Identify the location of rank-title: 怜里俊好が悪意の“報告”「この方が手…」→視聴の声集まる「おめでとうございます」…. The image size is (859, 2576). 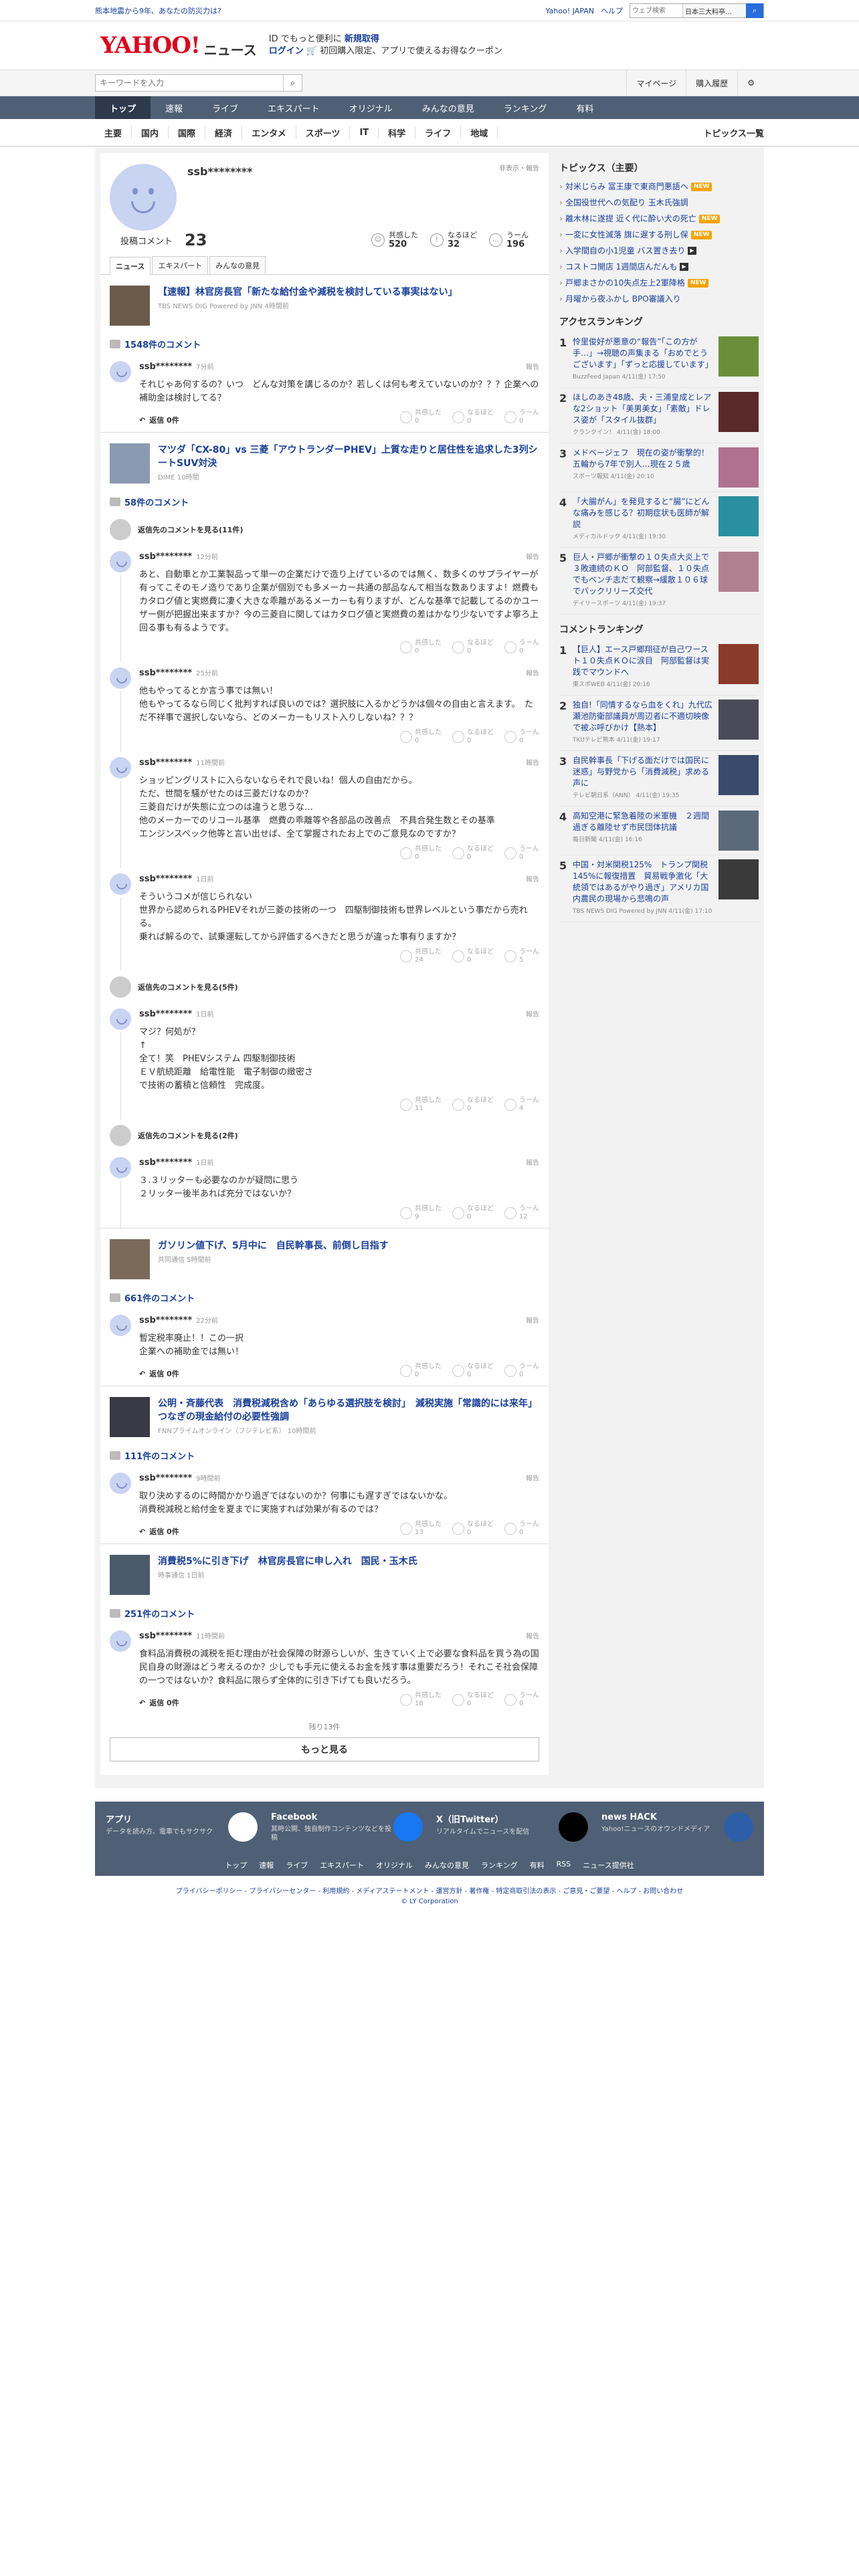
(644, 359).